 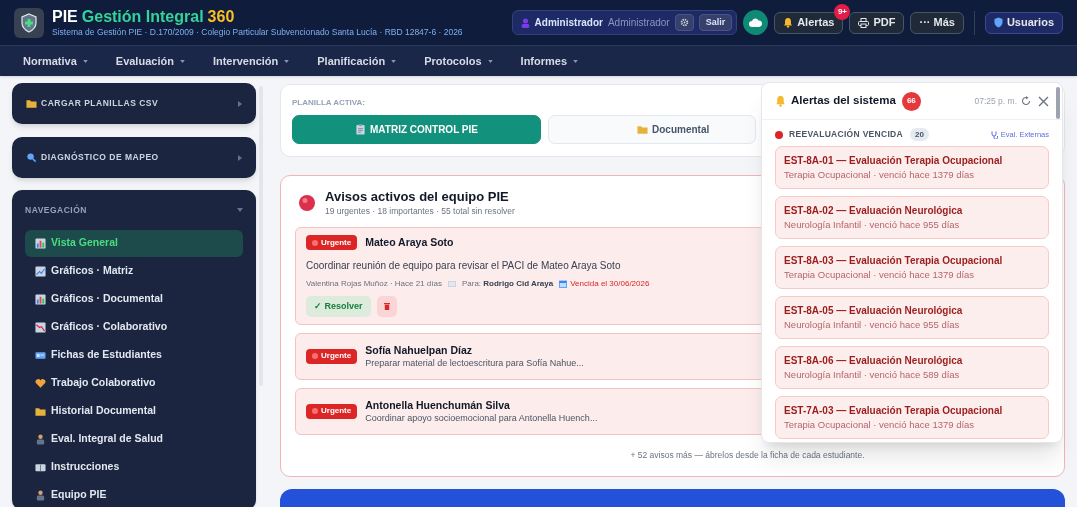 What do you see at coordinates (919, 134) in the screenshot?
I see `section-count-badge: 20` at bounding box center [919, 134].